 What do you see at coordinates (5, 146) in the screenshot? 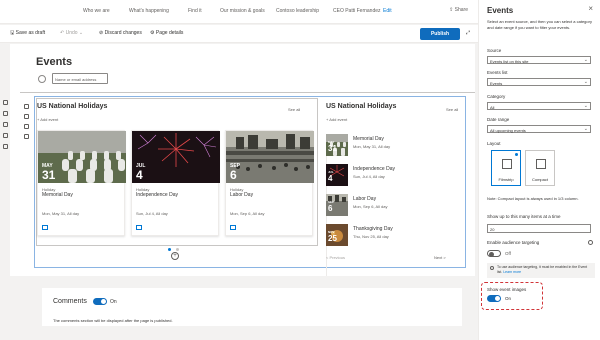
I see `delete-section-icon` at bounding box center [5, 146].